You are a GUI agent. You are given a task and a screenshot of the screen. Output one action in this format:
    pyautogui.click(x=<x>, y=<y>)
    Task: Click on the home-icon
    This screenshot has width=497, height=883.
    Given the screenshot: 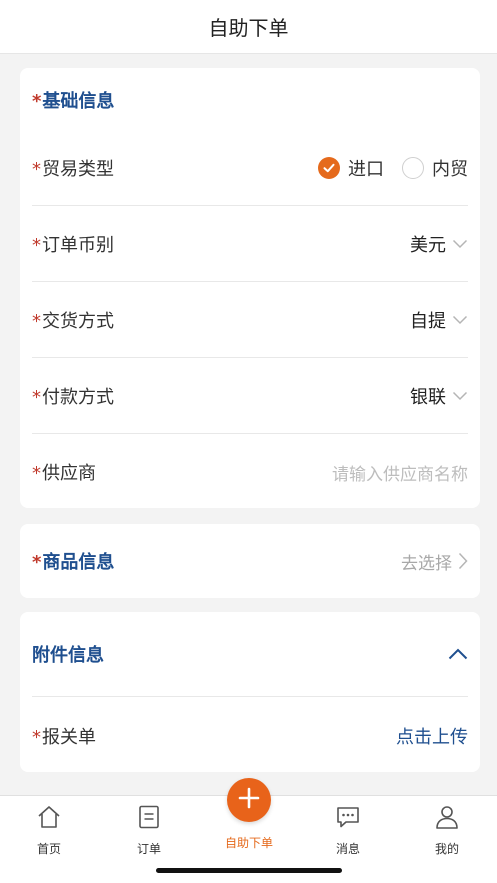 What is the action you would take?
    pyautogui.click(x=49, y=819)
    